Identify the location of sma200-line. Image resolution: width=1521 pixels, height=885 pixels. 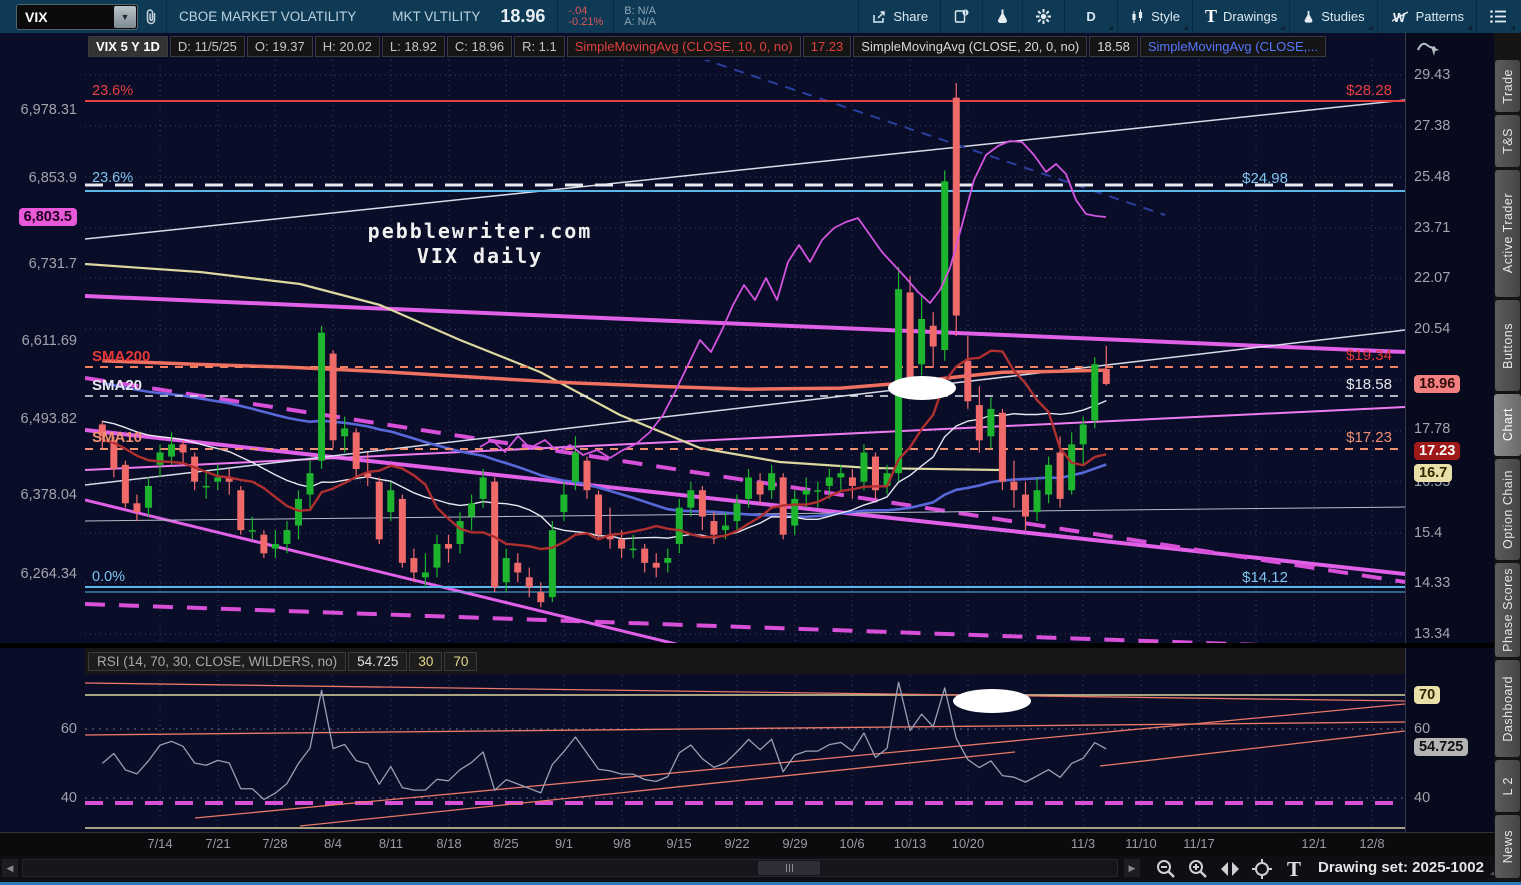
(604, 374).